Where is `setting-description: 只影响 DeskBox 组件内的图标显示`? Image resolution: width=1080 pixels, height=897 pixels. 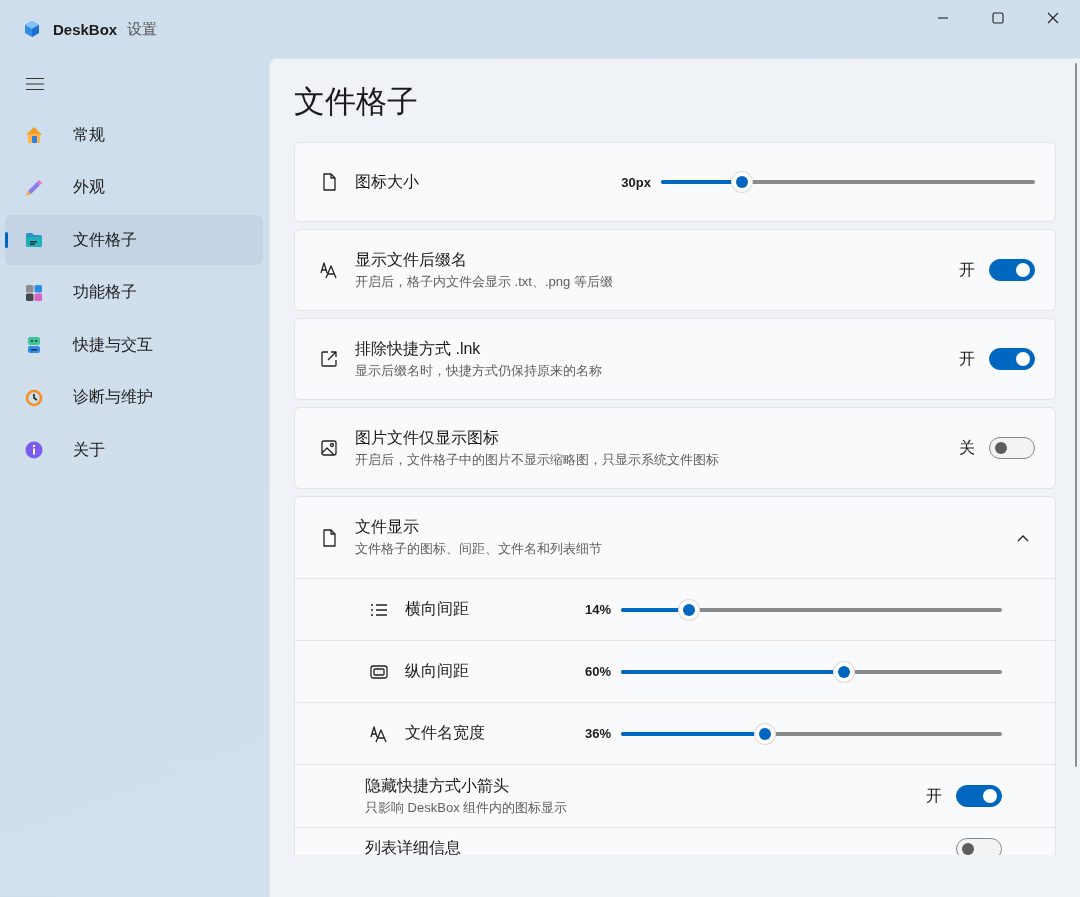
setting-description: 只影响 DeskBox 组件内的图标显示 is located at coordinates (467, 807).